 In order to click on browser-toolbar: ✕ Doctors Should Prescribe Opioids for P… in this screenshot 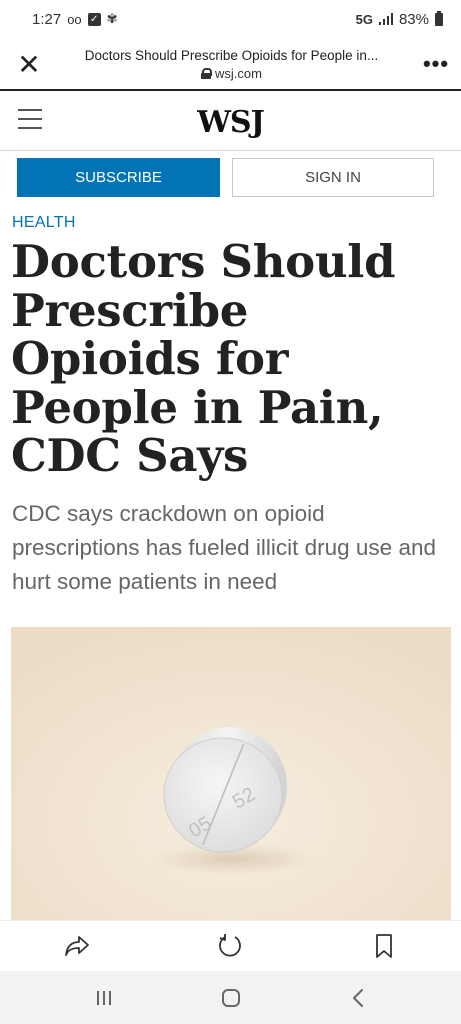, I will do `click(230, 64)`.